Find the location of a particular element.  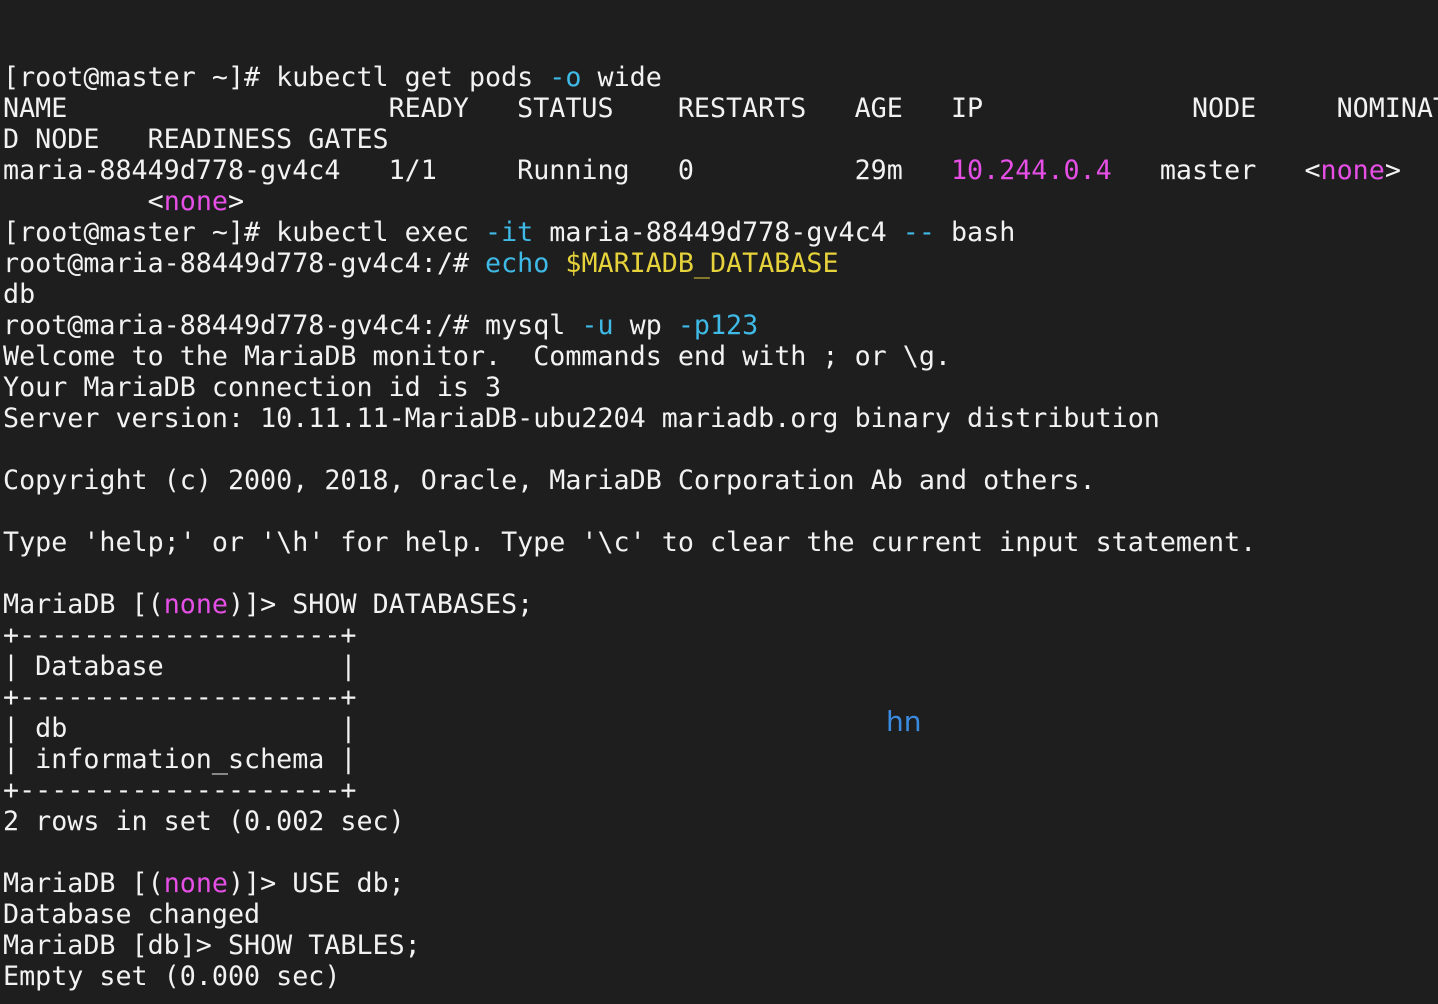

terminal-text: root@maria-88449d778-gv4c4:/# mysql is located at coordinates (292, 325).